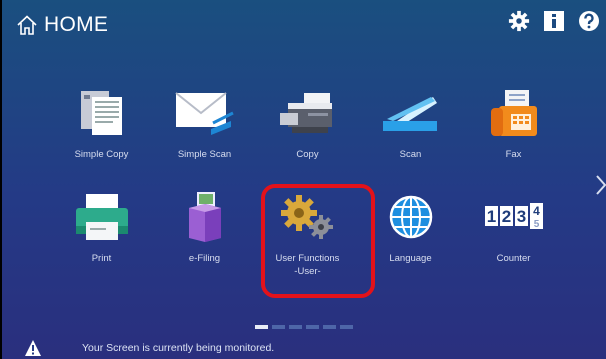 This screenshot has height=359, width=606. Describe the element at coordinates (410, 258) in the screenshot. I see `app-label: Language` at that location.